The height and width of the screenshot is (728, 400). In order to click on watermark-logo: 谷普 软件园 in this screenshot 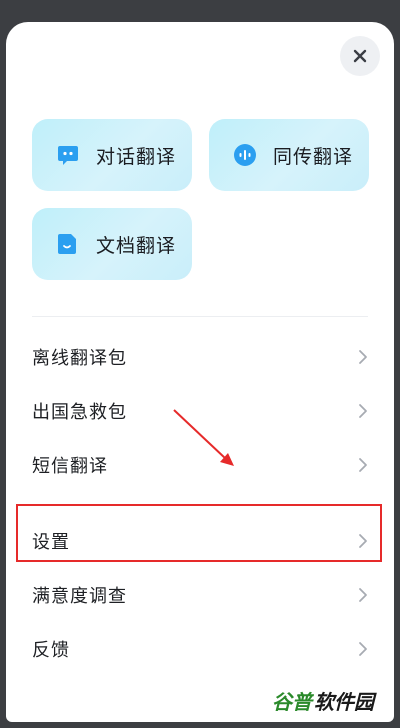, I will do `click(323, 700)`.